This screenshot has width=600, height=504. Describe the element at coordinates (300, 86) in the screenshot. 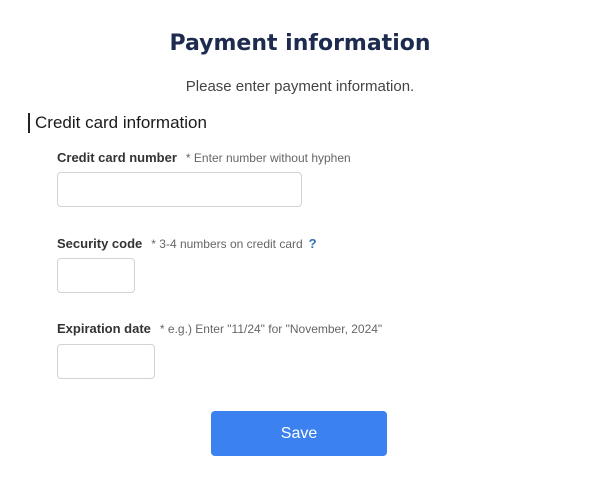

I see `page-subtitle: Please enter payment information.` at that location.